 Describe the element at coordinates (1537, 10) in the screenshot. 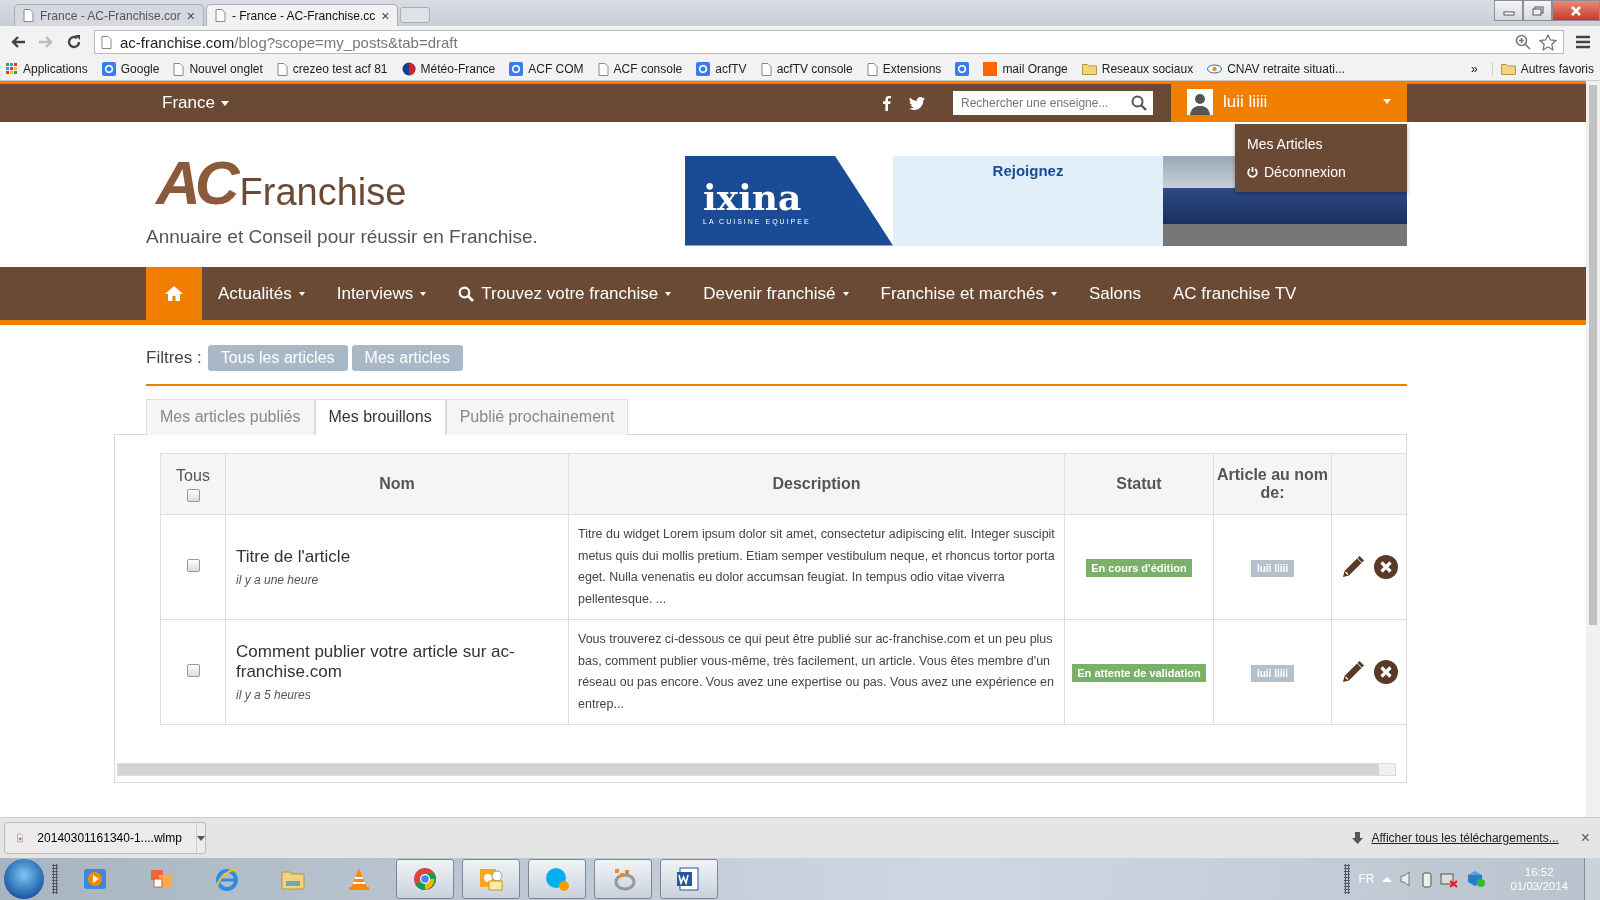

I see `restore-button` at that location.